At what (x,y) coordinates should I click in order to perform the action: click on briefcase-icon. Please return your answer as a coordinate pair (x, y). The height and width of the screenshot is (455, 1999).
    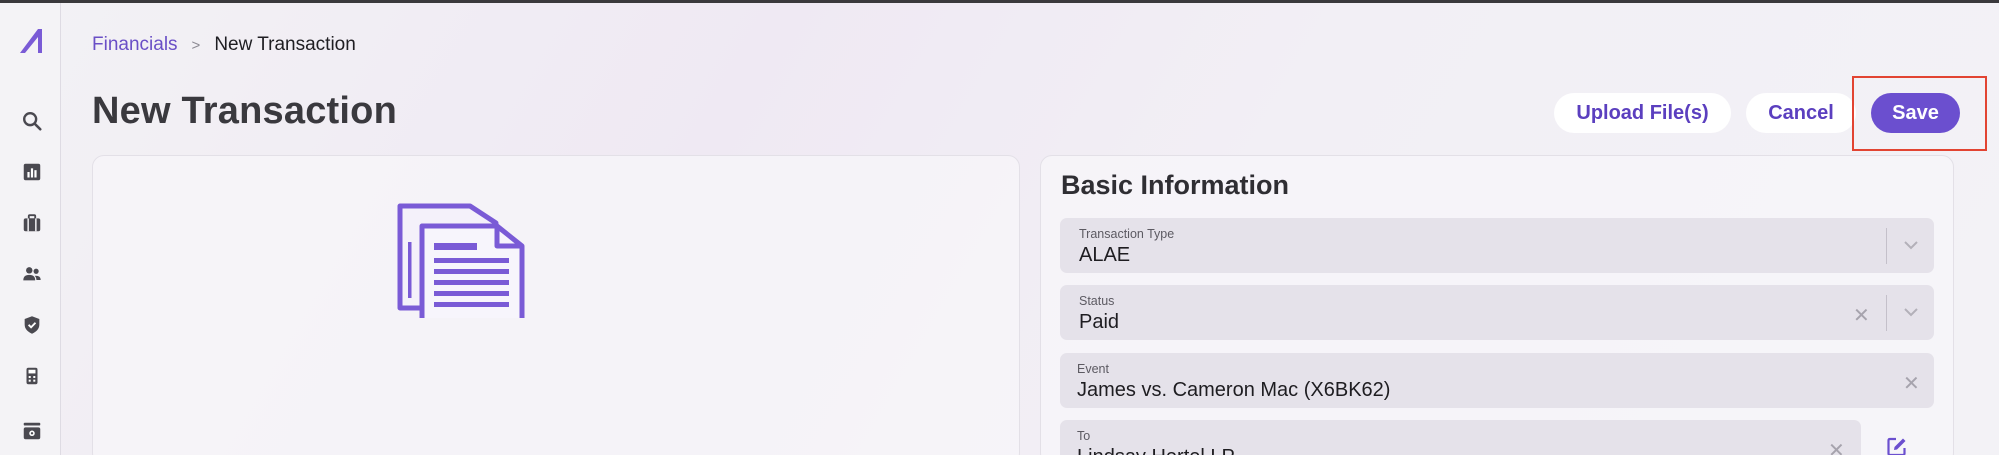
    Looking at the image, I should click on (32, 223).